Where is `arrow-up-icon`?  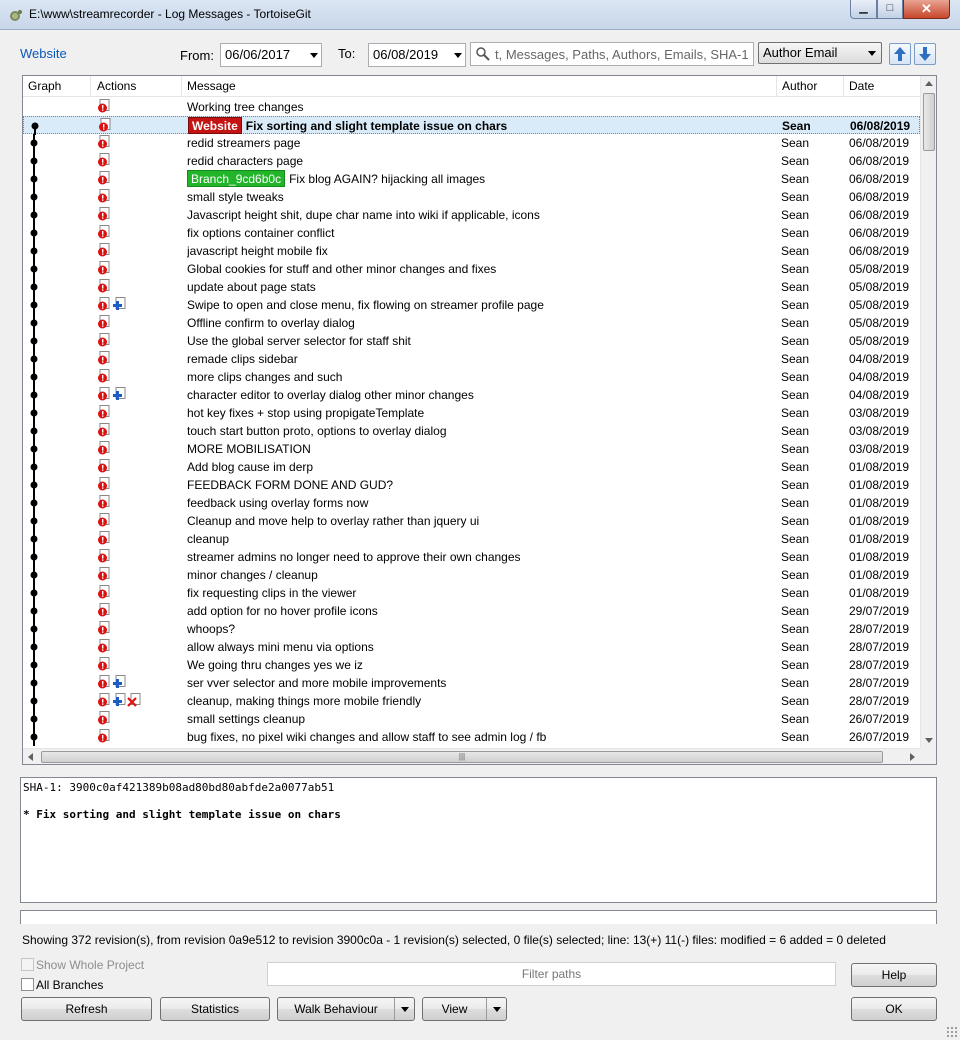
arrow-up-icon is located at coordinates (900, 54).